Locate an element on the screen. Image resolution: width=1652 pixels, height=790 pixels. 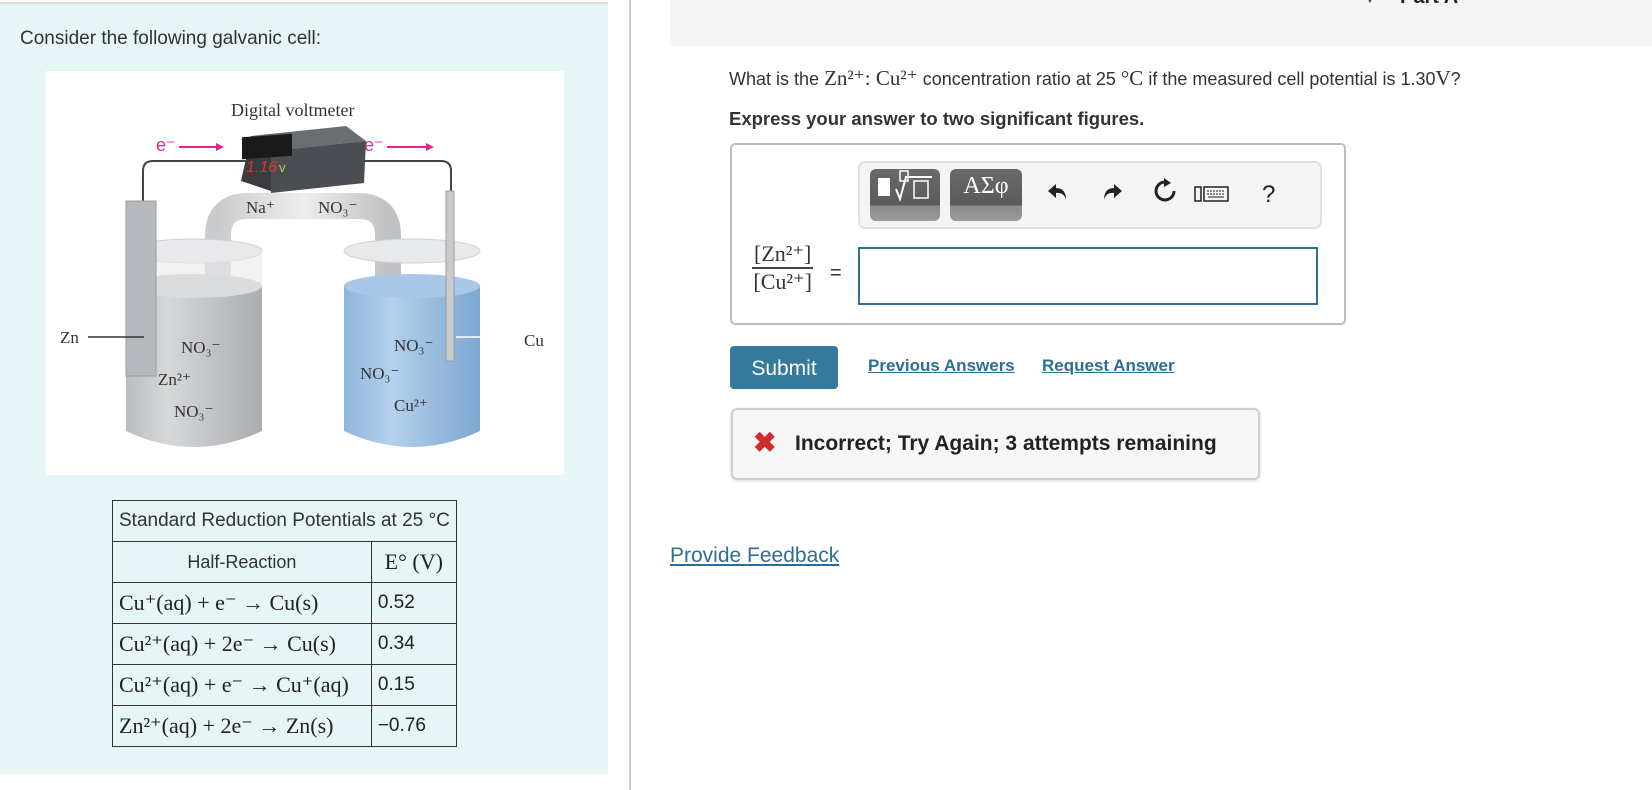
part-title: Part A is located at coordinates (1429, 4).